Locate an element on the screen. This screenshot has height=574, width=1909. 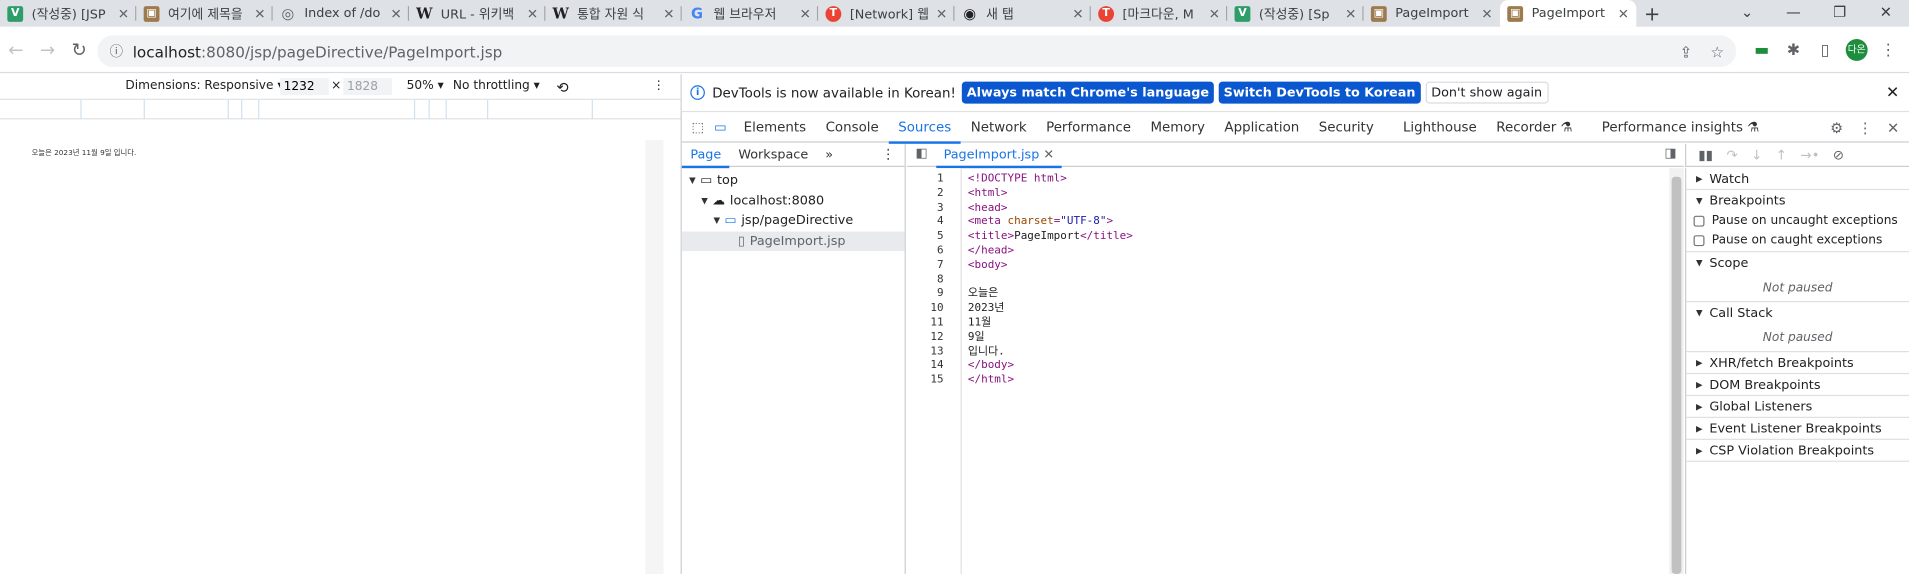
dom-breakpoints-section: ▶ DOM Breakpoints is located at coordinates (1797, 385).